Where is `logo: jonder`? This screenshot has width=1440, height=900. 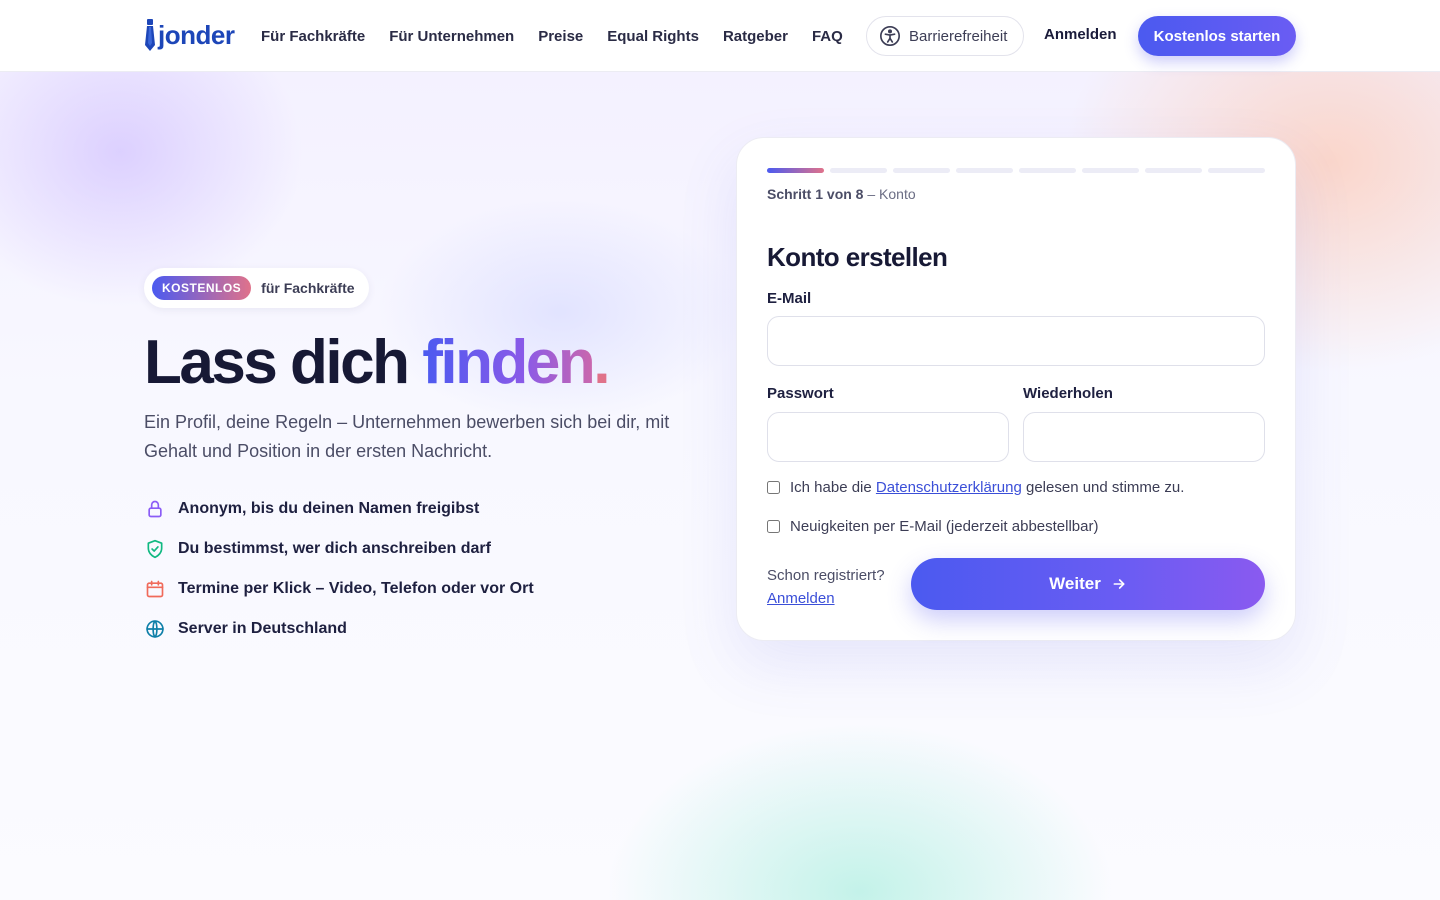 logo: jonder is located at coordinates (189, 35).